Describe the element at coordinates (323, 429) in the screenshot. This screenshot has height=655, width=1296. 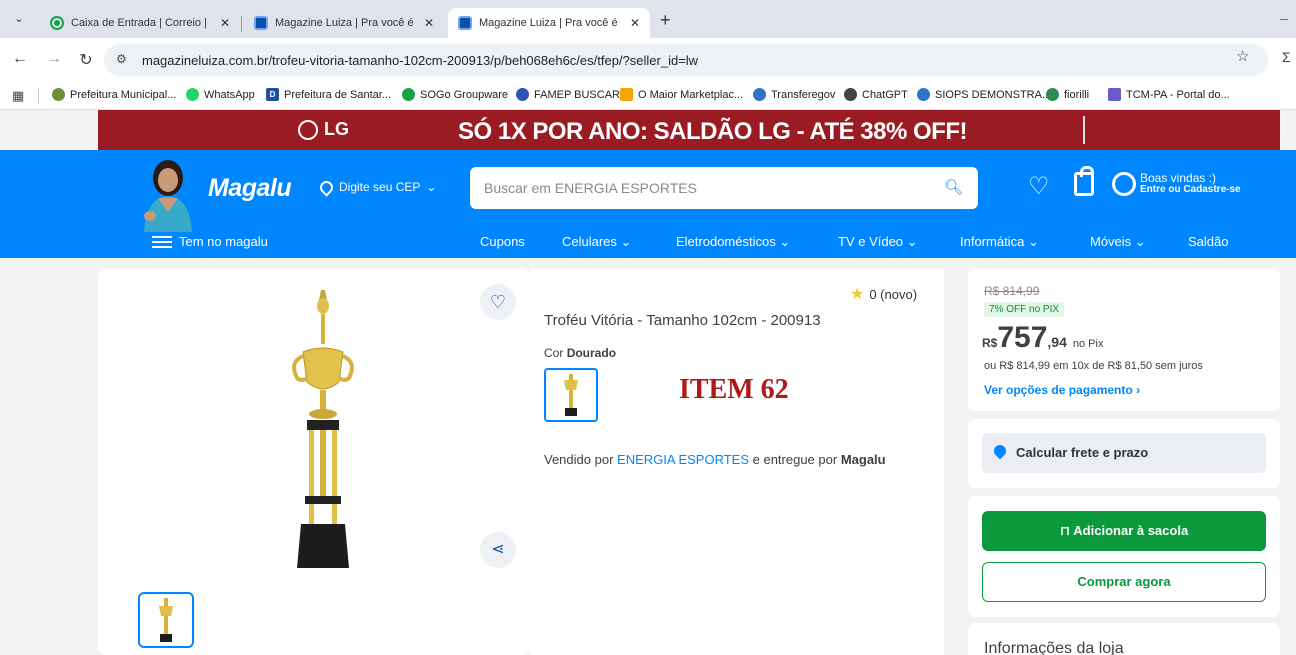
I see `trophy-image` at that location.